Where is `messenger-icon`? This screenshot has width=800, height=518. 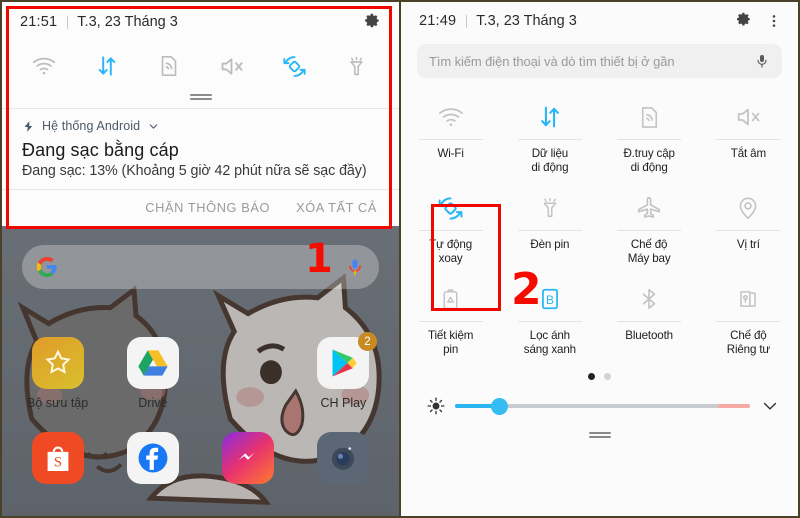
messenger-icon is located at coordinates (248, 458).